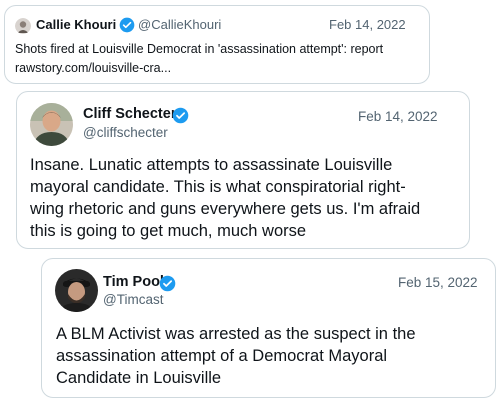  Describe the element at coordinates (139, 378) in the screenshot. I see `tweet-text-line: Candidate in Louisville` at that location.